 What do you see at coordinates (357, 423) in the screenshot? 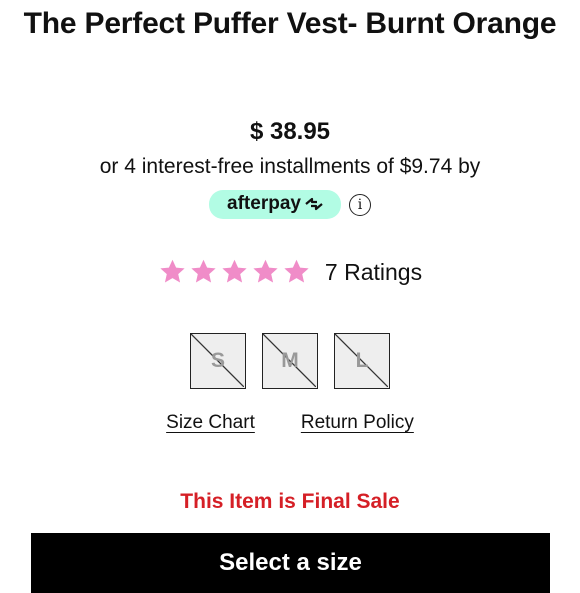
I see `return-policy-link: Return Policy` at bounding box center [357, 423].